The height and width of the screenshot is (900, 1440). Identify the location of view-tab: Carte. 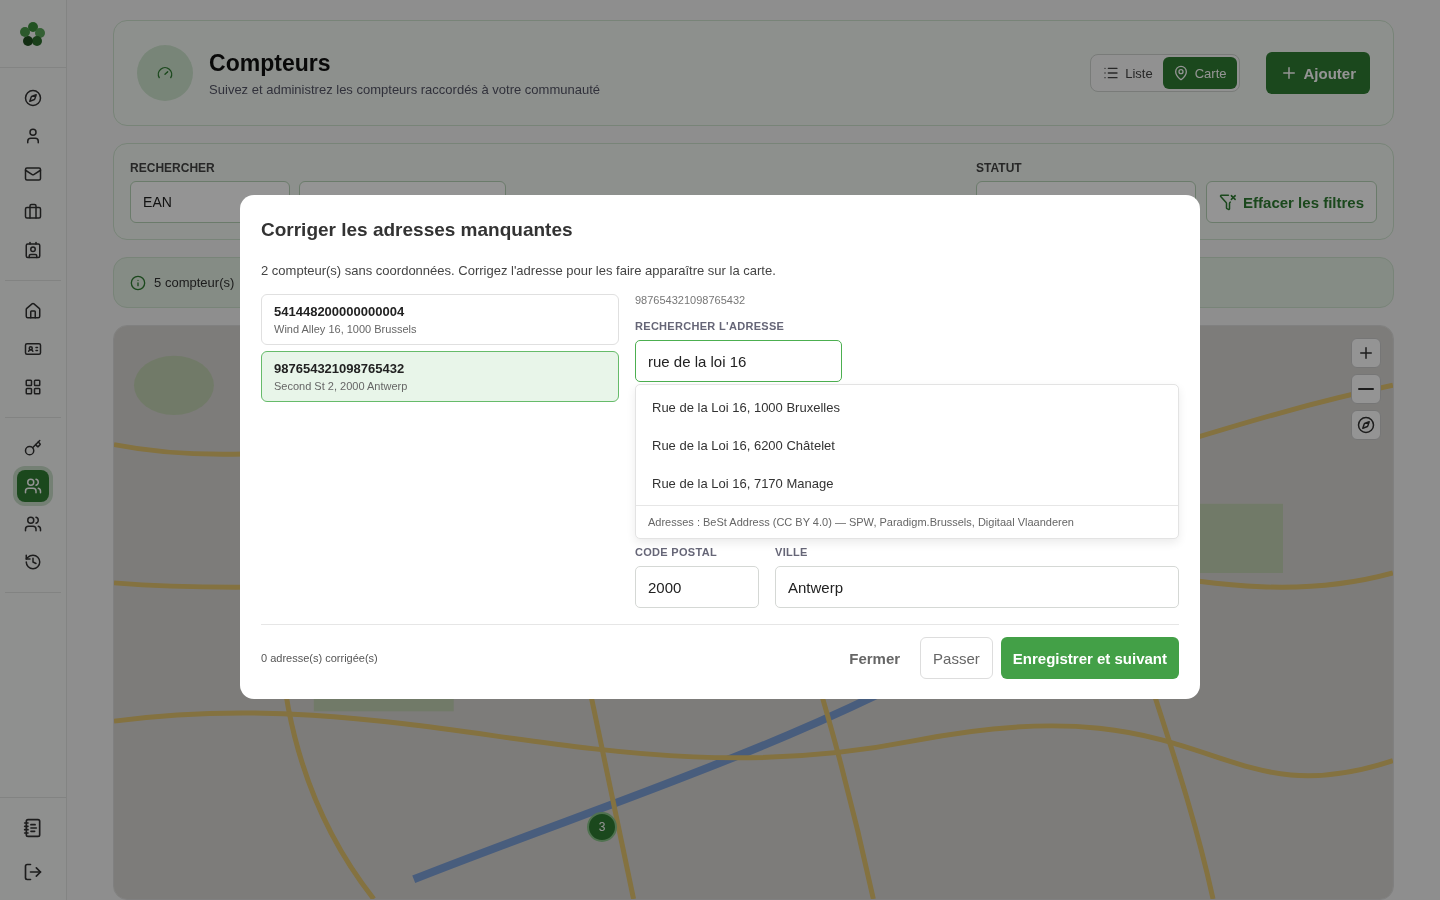
(1199, 73).